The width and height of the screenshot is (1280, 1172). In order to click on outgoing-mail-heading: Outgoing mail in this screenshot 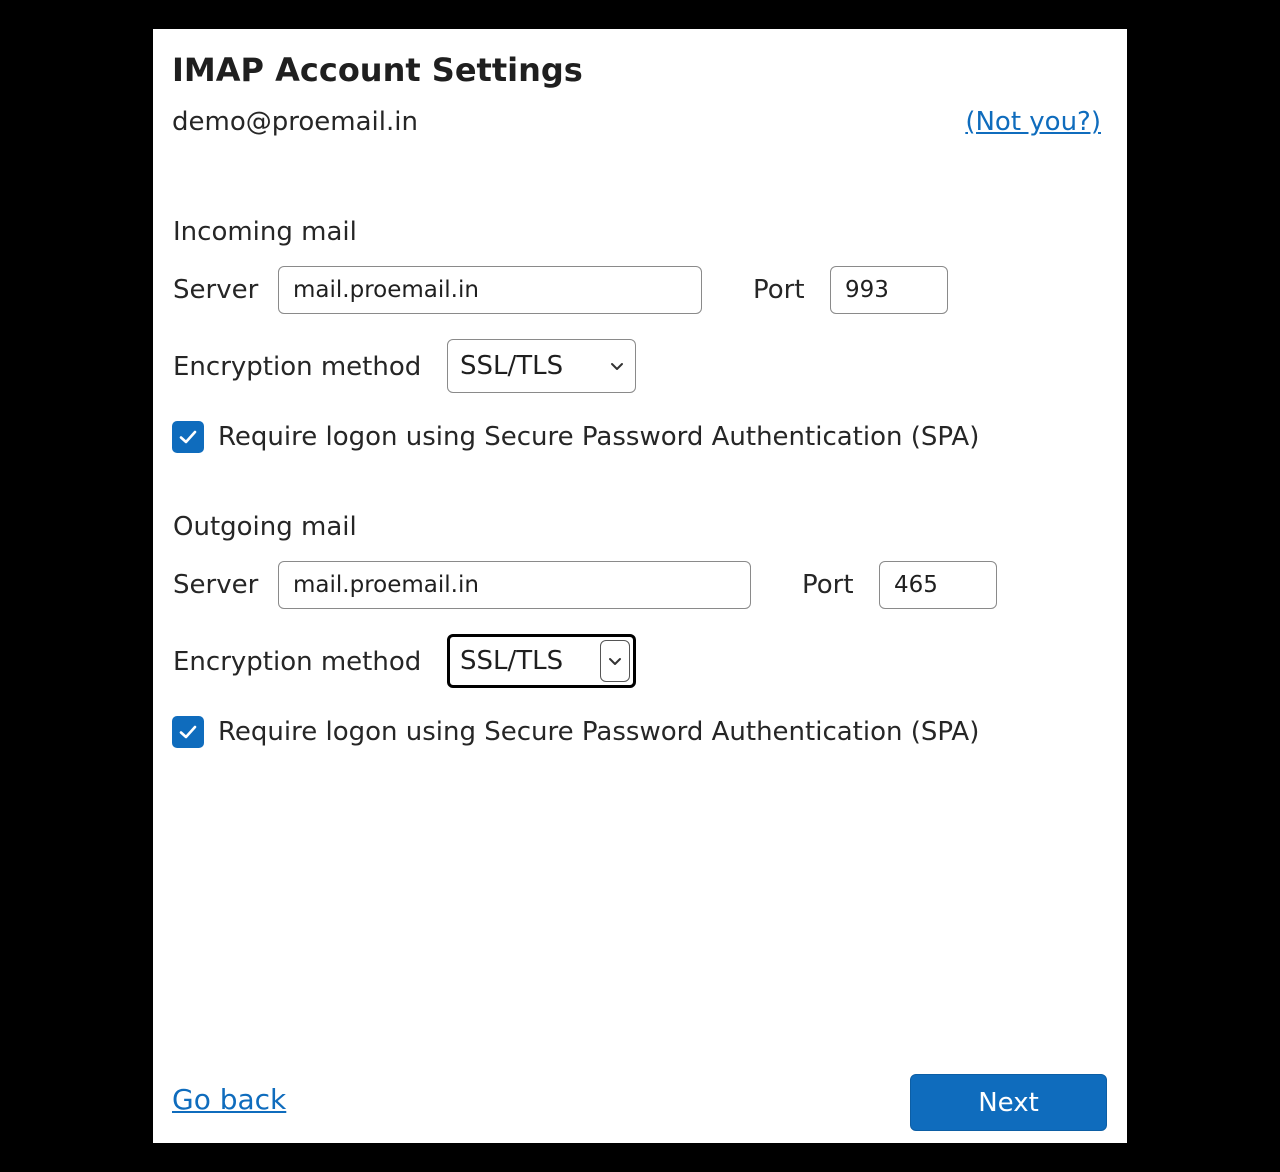, I will do `click(265, 527)`.